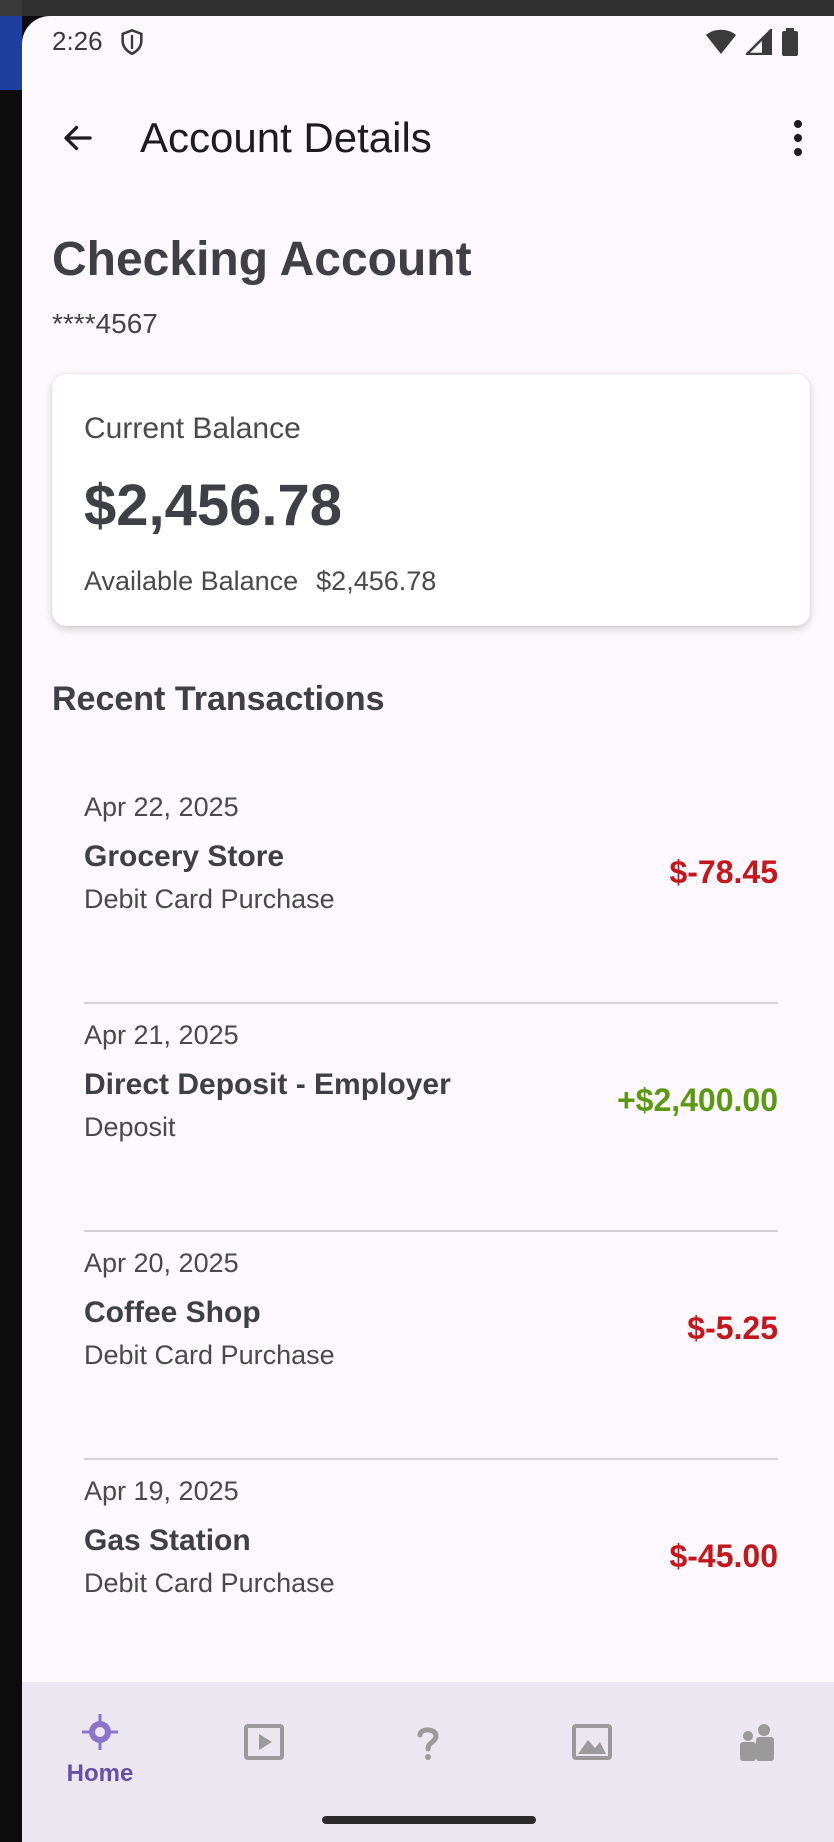  Describe the element at coordinates (723, 872) in the screenshot. I see `transaction-amount: $-78.45` at that location.